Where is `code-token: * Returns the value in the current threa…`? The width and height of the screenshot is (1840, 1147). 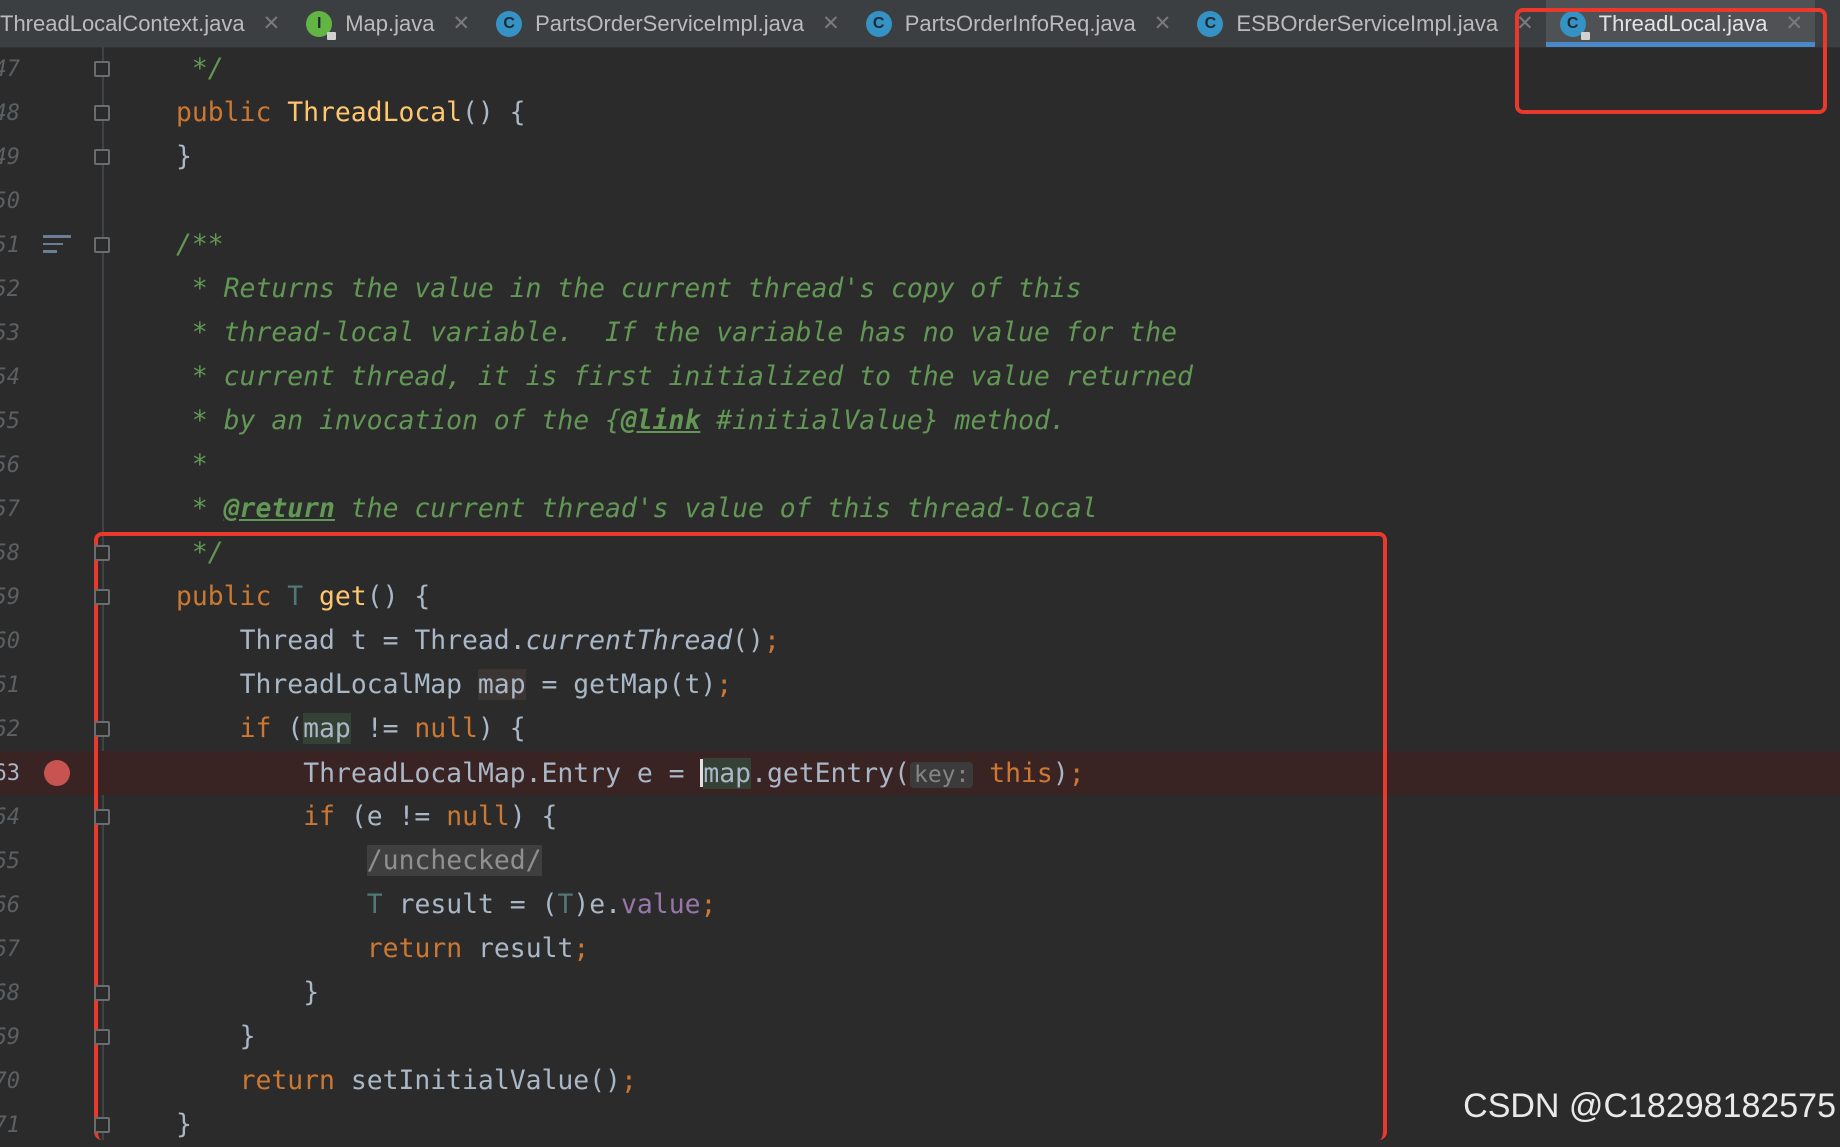 code-token: * Returns the value in the current threa… is located at coordinates (636, 288).